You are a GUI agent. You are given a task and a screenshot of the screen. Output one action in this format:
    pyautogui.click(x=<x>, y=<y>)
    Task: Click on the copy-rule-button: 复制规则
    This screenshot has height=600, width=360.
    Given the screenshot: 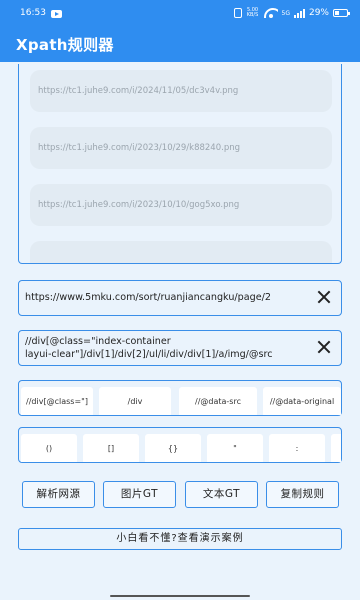 What is the action you would take?
    pyautogui.click(x=302, y=494)
    